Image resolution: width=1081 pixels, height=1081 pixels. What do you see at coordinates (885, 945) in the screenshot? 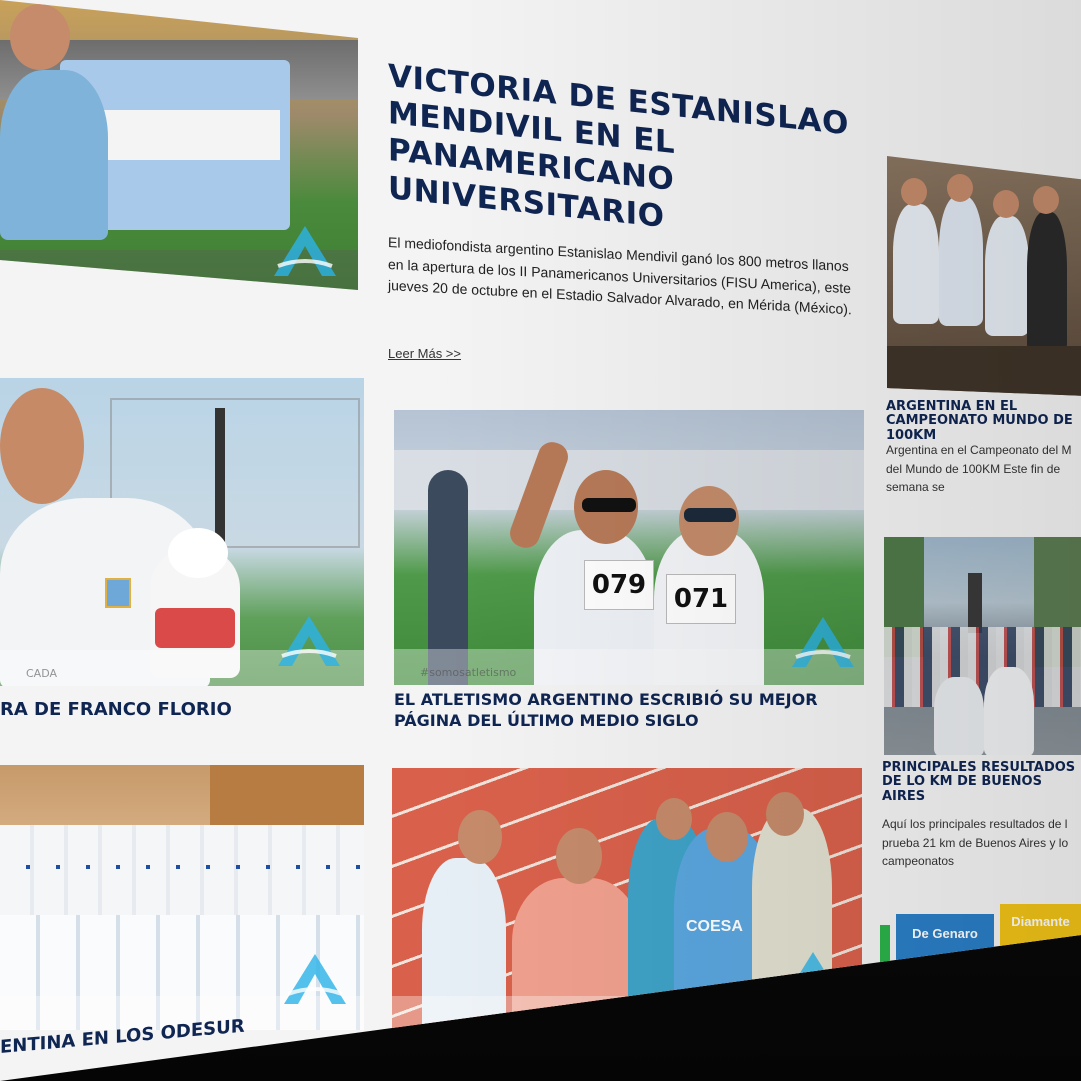
I see `sponsor-banner-accent` at bounding box center [885, 945].